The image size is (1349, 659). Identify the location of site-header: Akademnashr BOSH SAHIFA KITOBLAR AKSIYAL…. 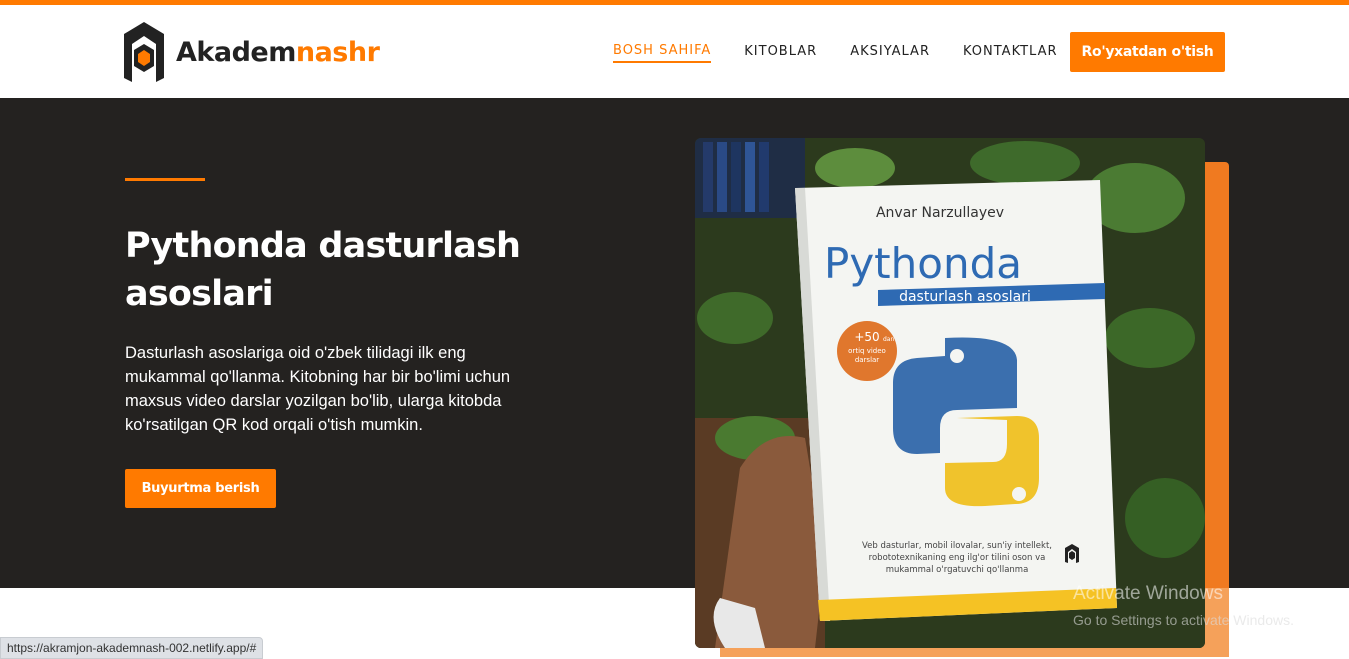
(674, 51).